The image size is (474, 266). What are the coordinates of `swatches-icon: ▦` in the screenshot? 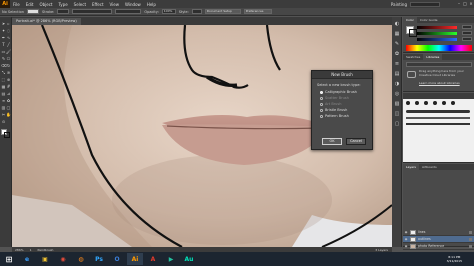 It's located at (397, 34).